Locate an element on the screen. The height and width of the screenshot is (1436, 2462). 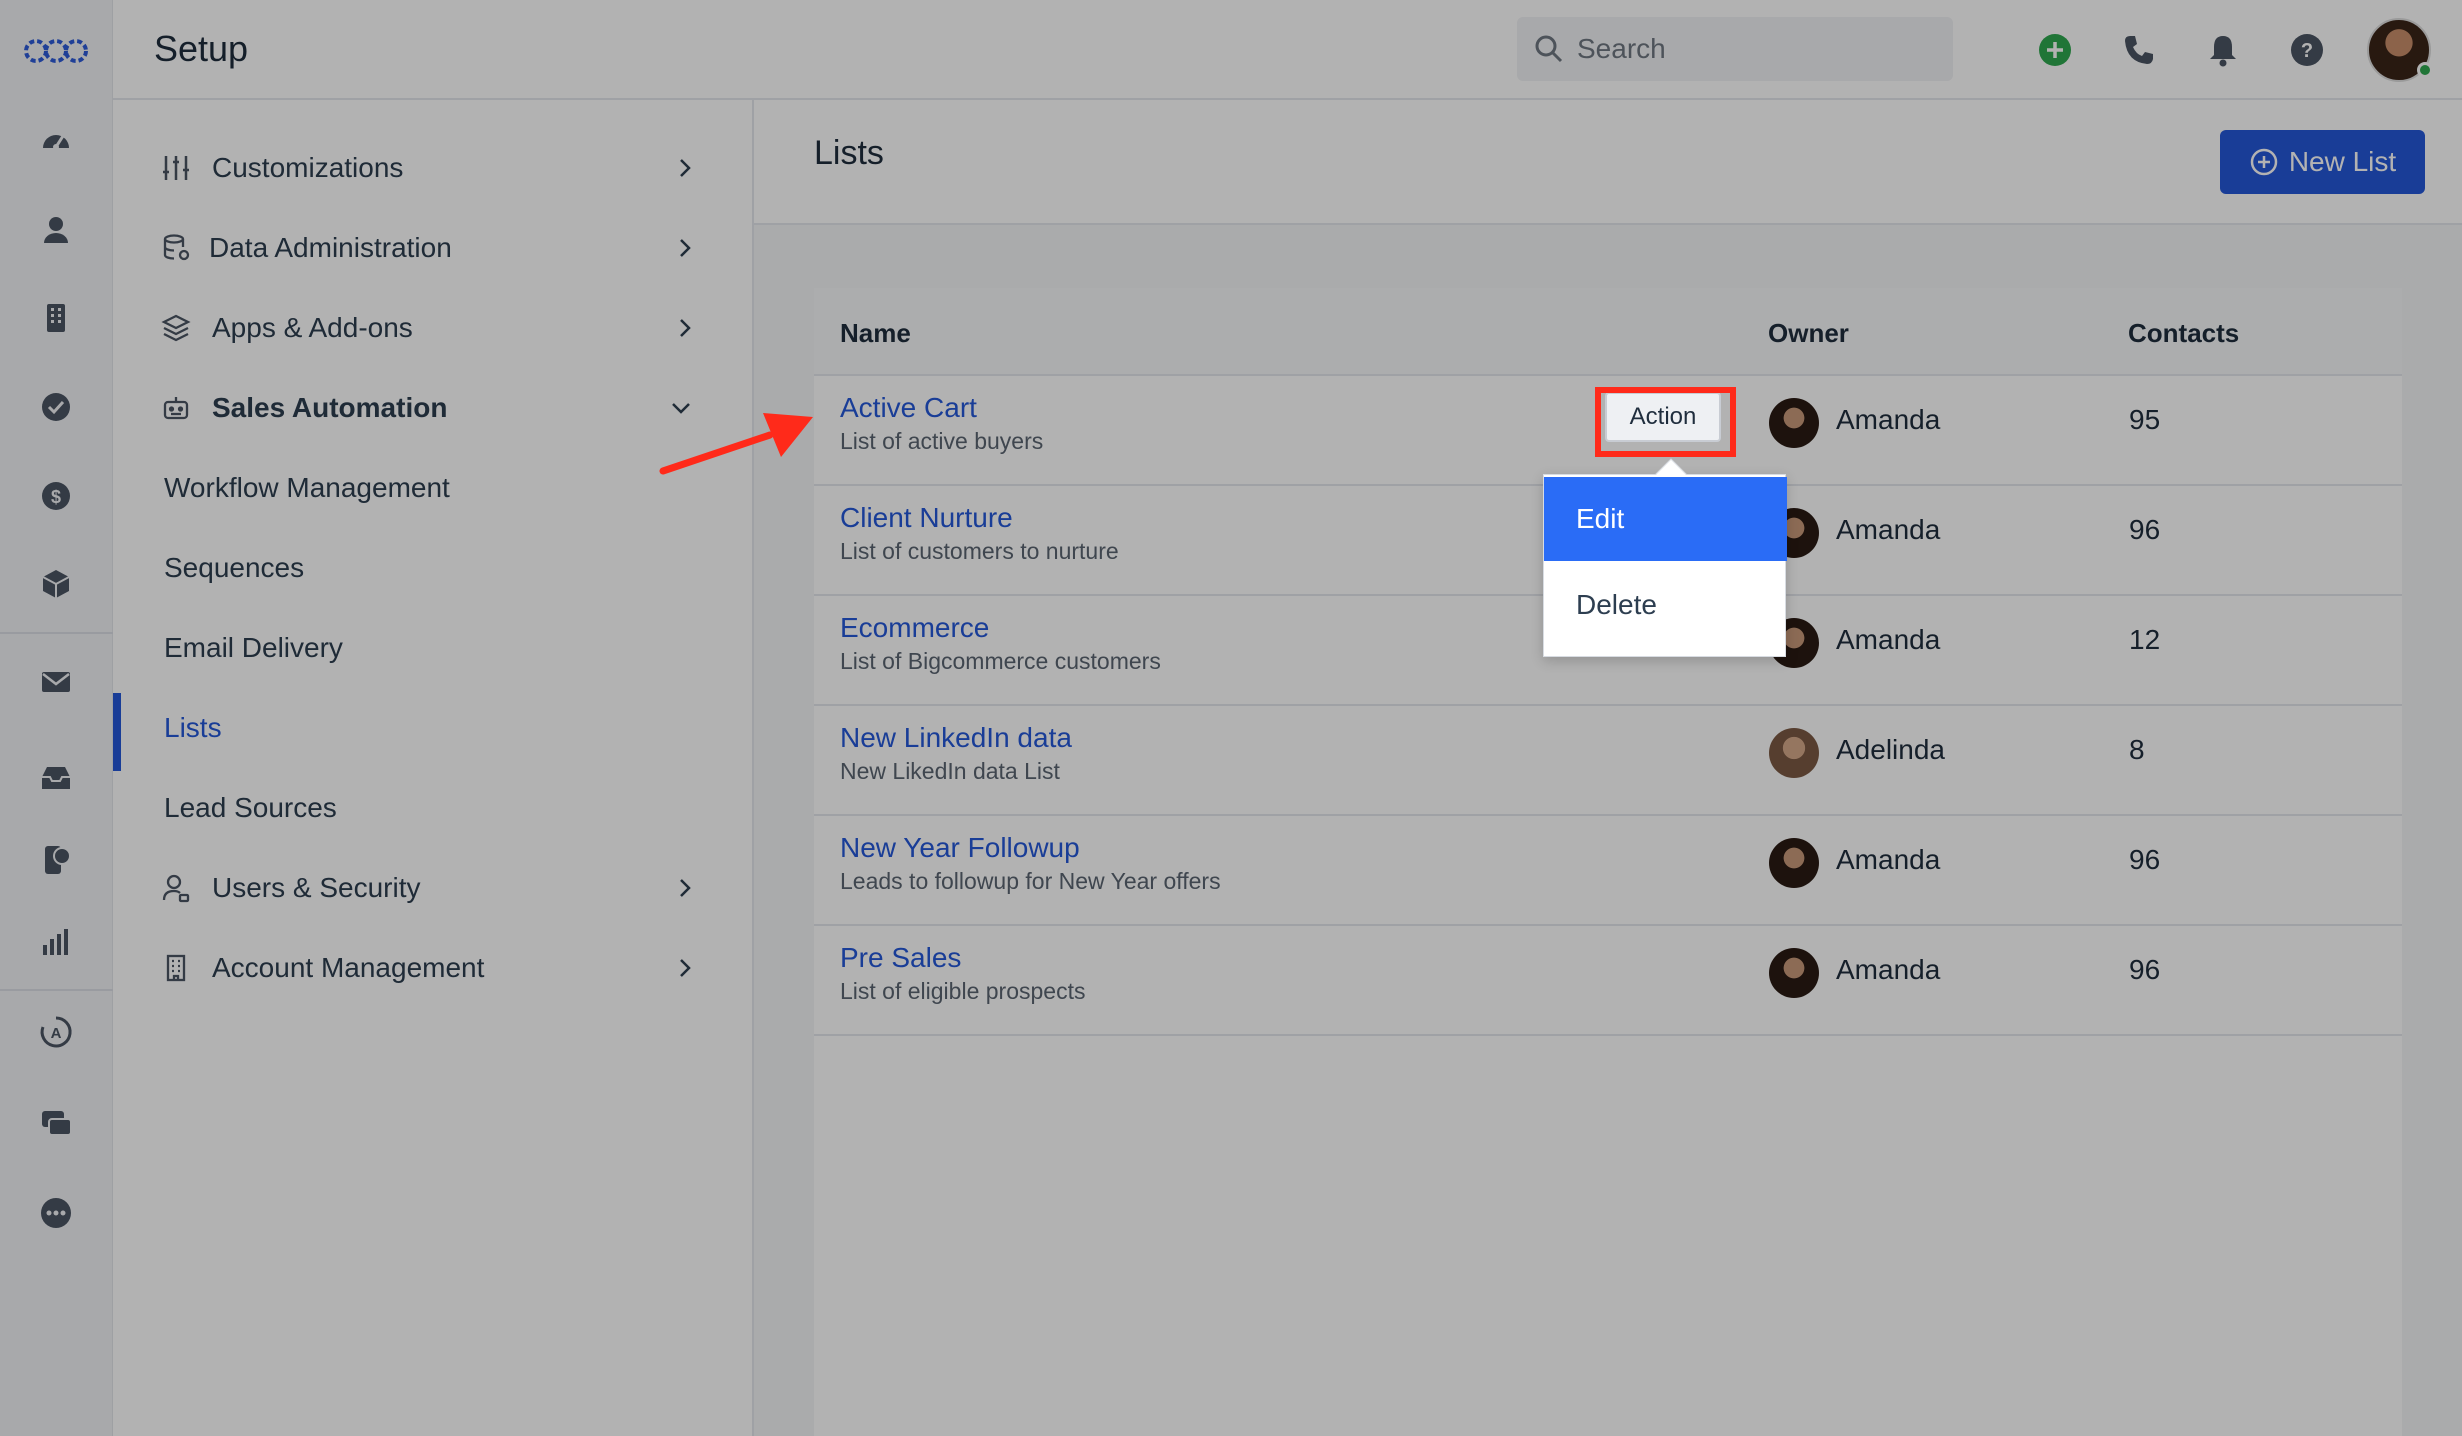
menu-item-delete: Delete is located at coordinates (1665, 605).